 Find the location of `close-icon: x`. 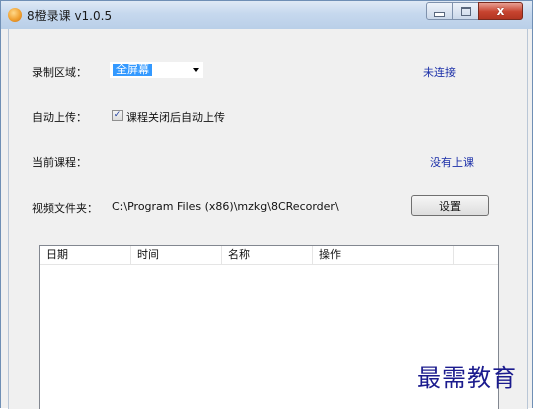

close-icon: x is located at coordinates (500, 11).